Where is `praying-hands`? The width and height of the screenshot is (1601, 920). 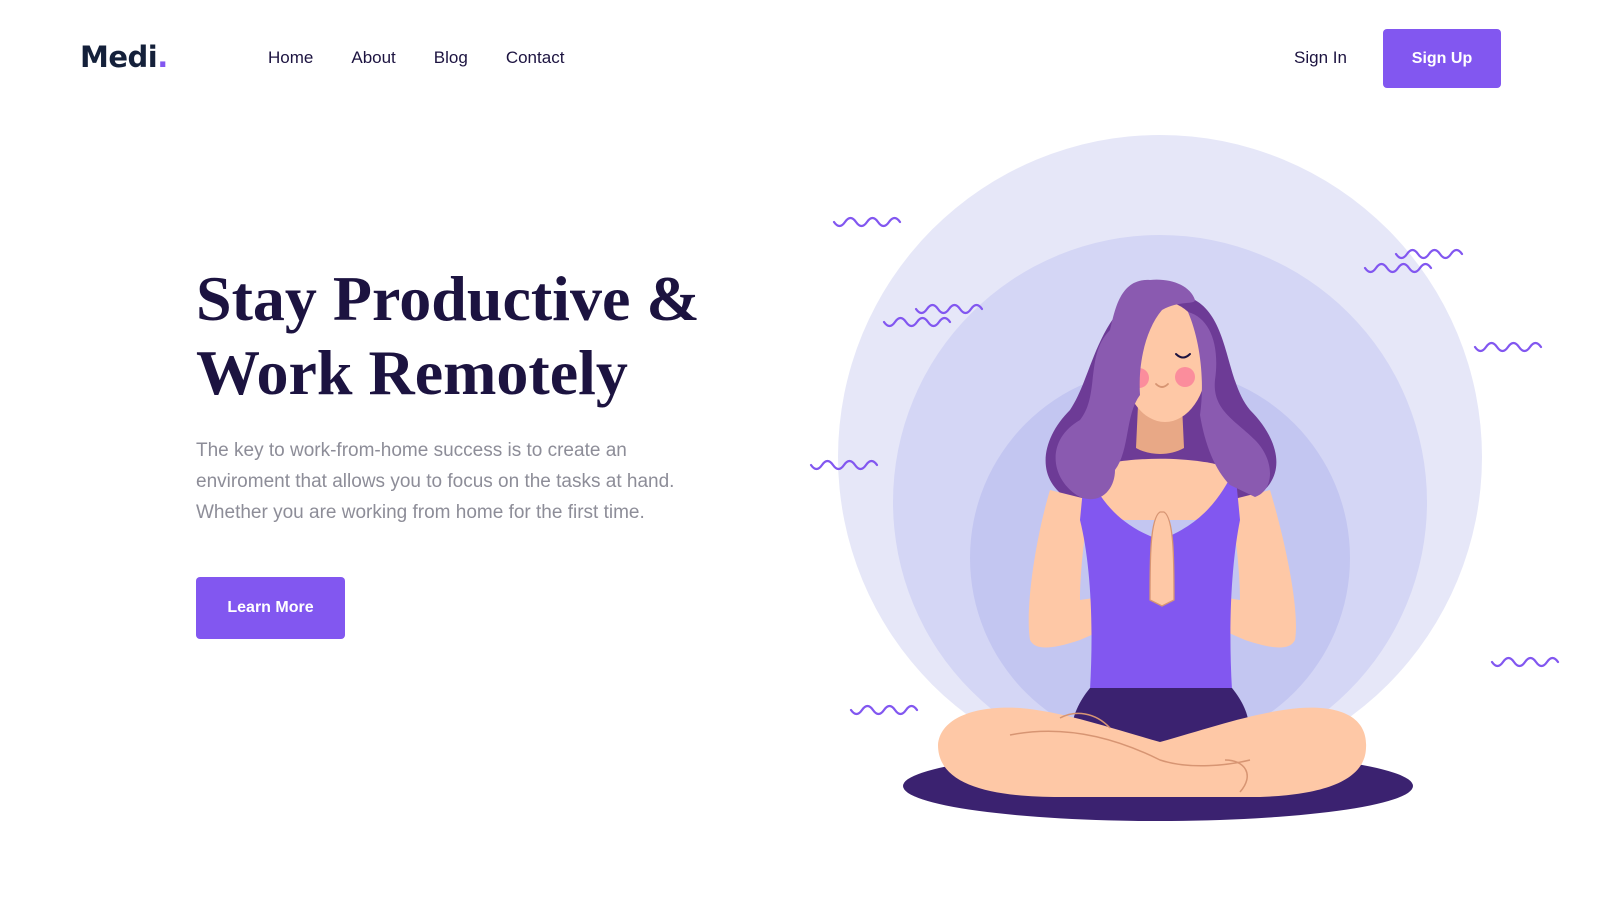
praying-hands is located at coordinates (1162, 559).